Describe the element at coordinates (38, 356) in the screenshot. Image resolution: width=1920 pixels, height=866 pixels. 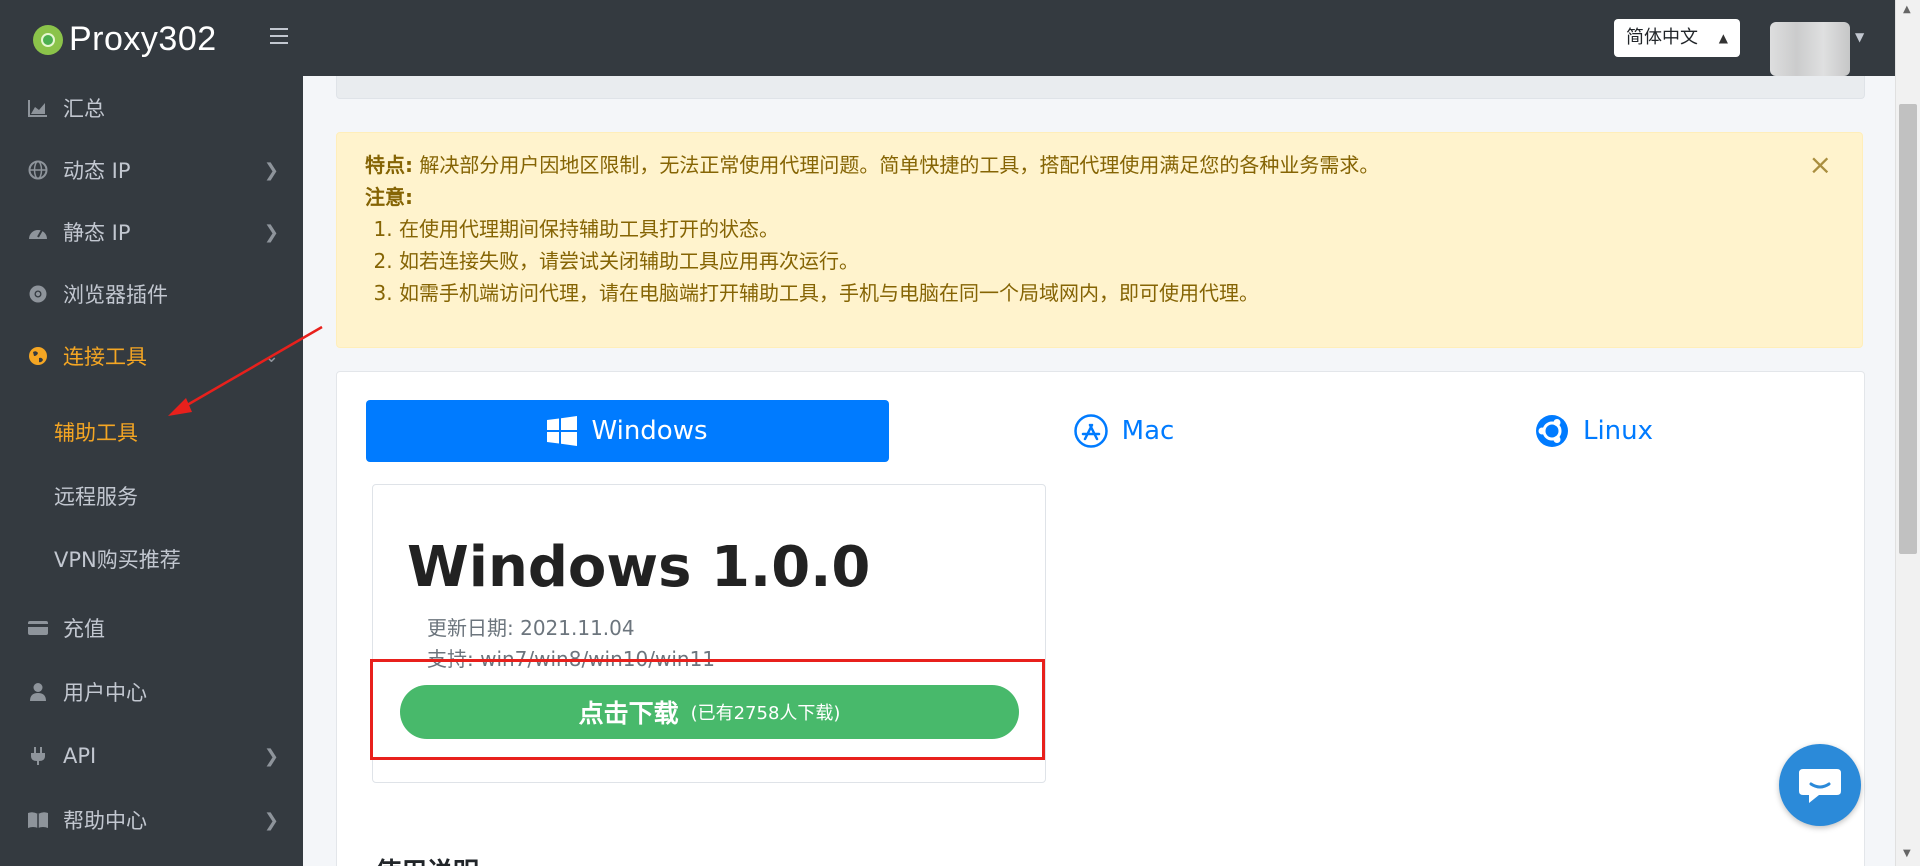
I see `globe-filled-icon` at that location.